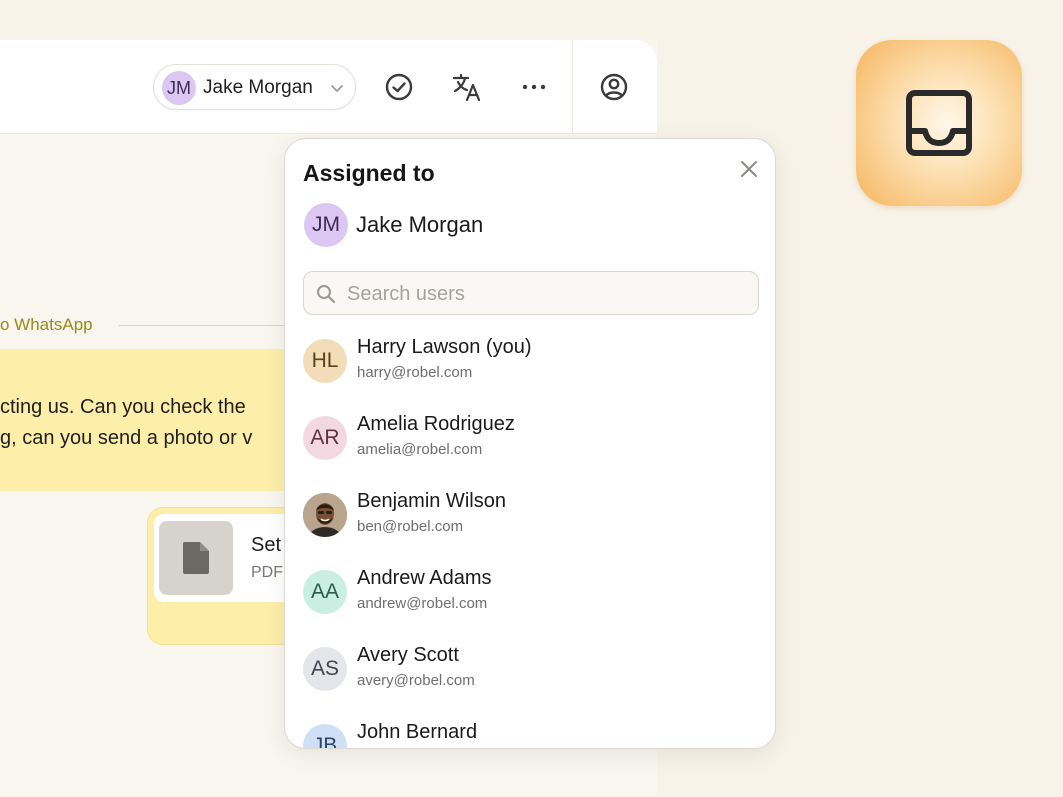  I want to click on user-circle-icon, so click(614, 87).